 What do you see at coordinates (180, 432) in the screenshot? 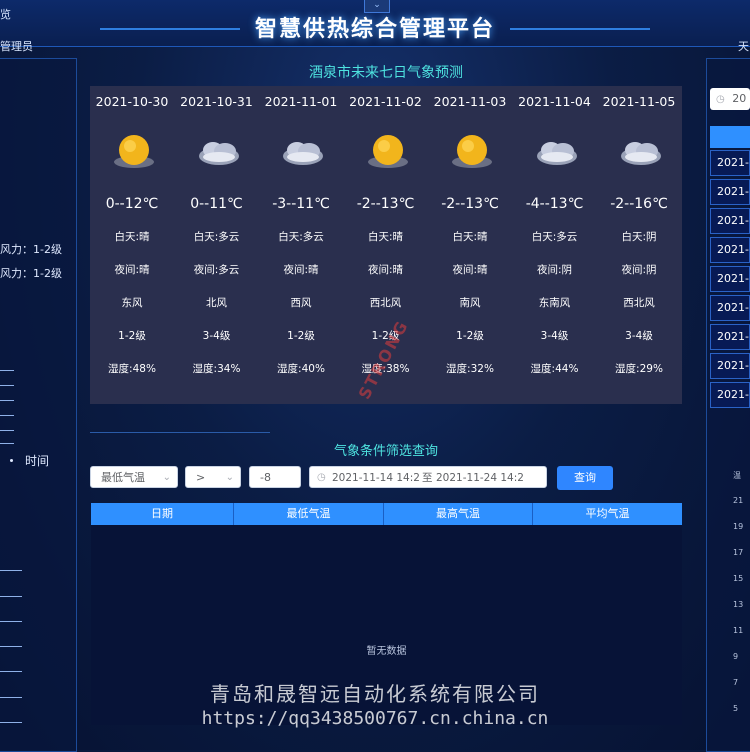
I see `section-divider` at bounding box center [180, 432].